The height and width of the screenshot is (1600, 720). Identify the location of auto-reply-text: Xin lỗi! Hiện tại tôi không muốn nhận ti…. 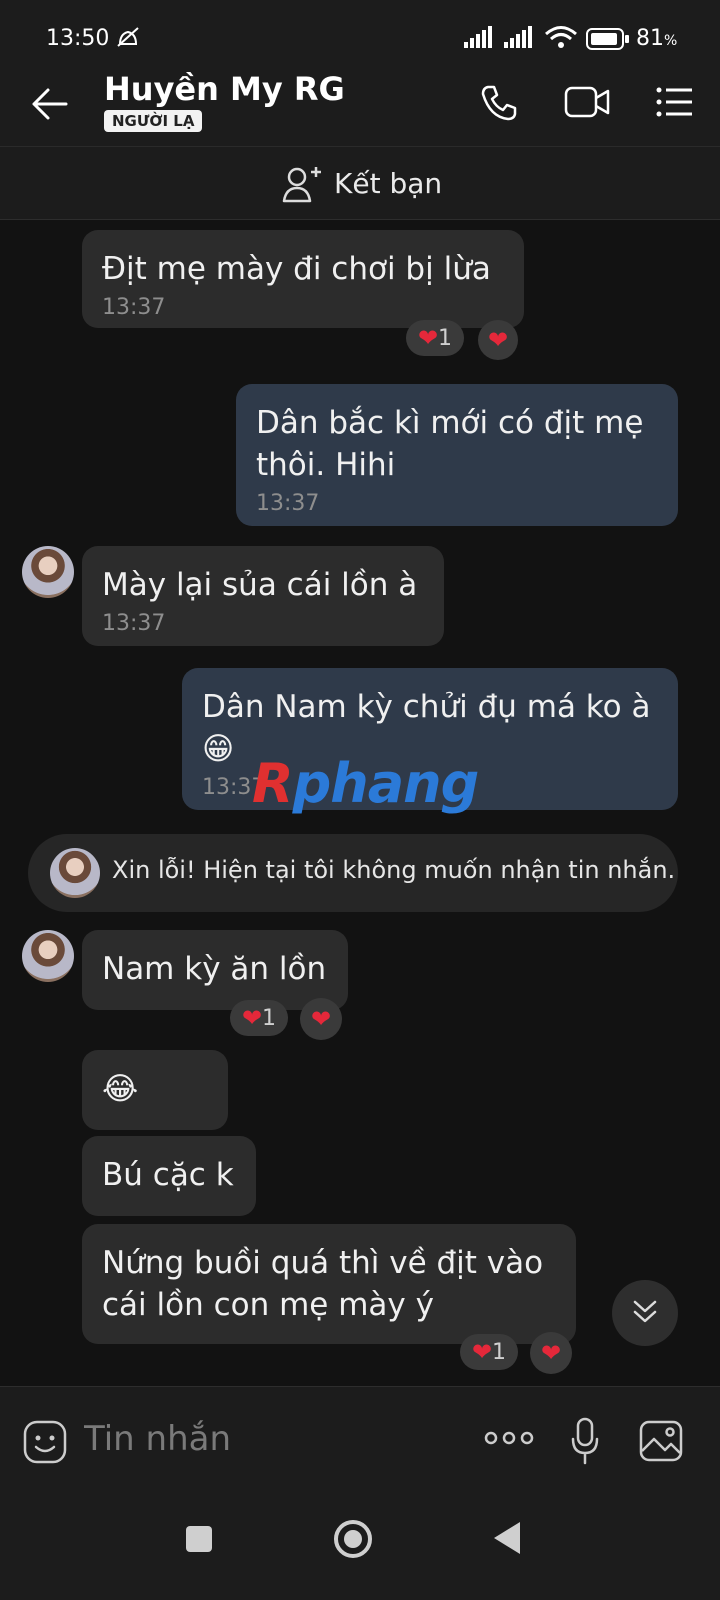
(394, 870).